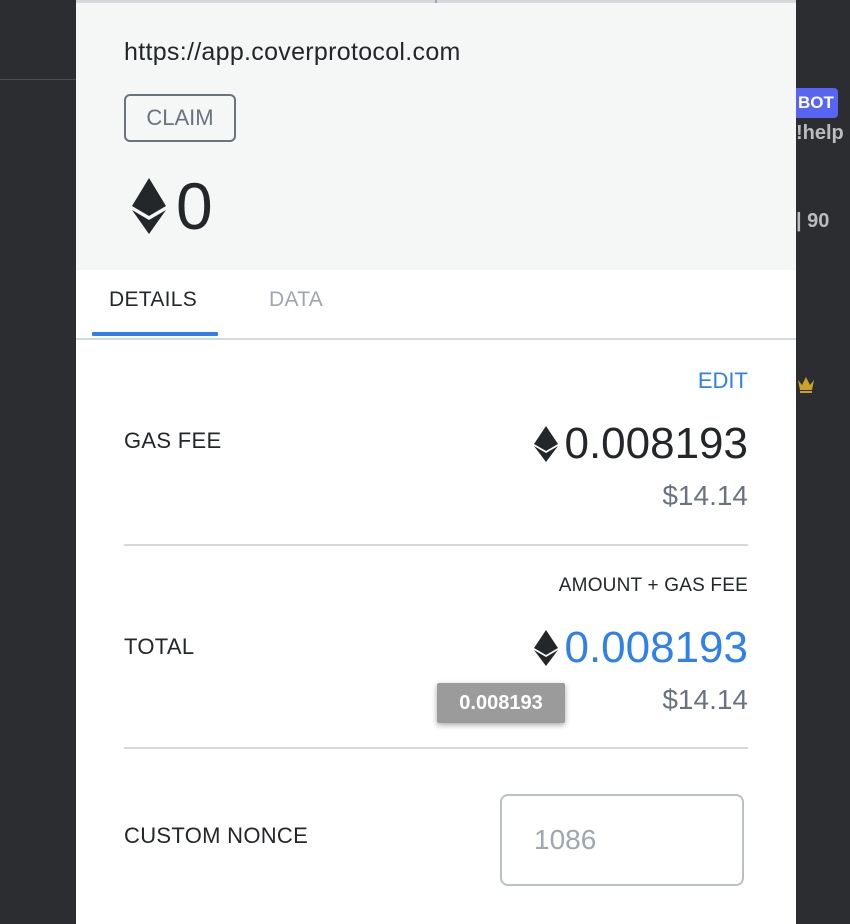 Image resolution: width=850 pixels, height=924 pixels. I want to click on help-text: !help, so click(820, 133).